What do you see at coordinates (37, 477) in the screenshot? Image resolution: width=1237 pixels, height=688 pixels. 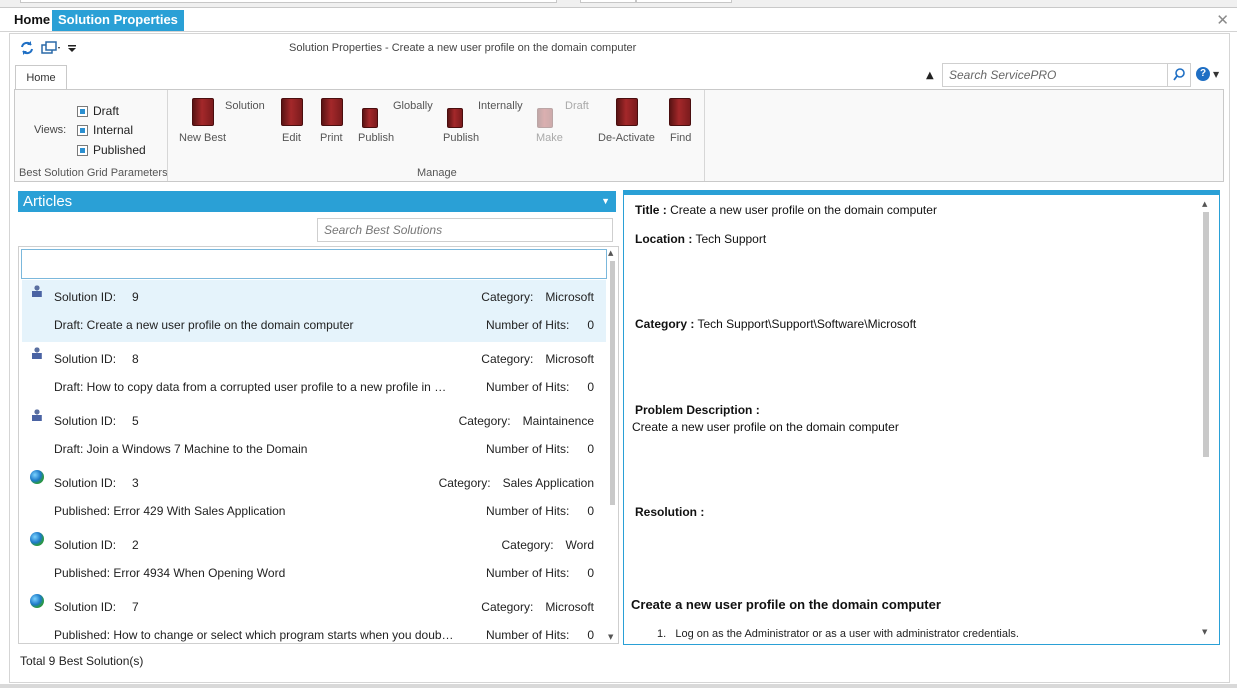 I see `globe-icon` at bounding box center [37, 477].